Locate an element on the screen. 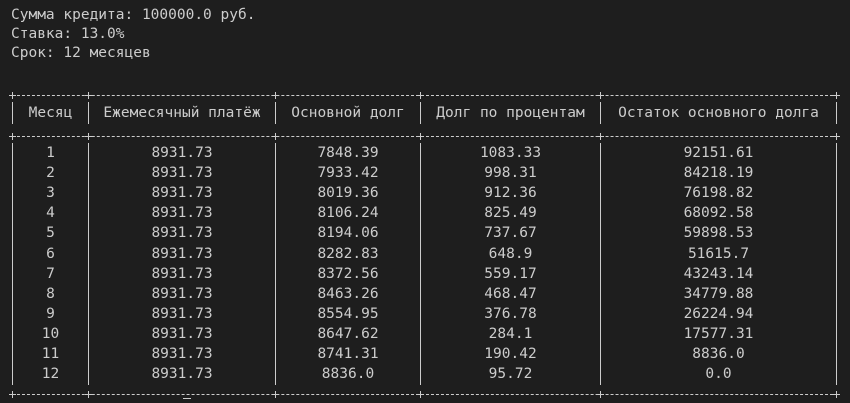 This screenshot has height=403, width=850. cell-principal: 8282.83 is located at coordinates (348, 253).